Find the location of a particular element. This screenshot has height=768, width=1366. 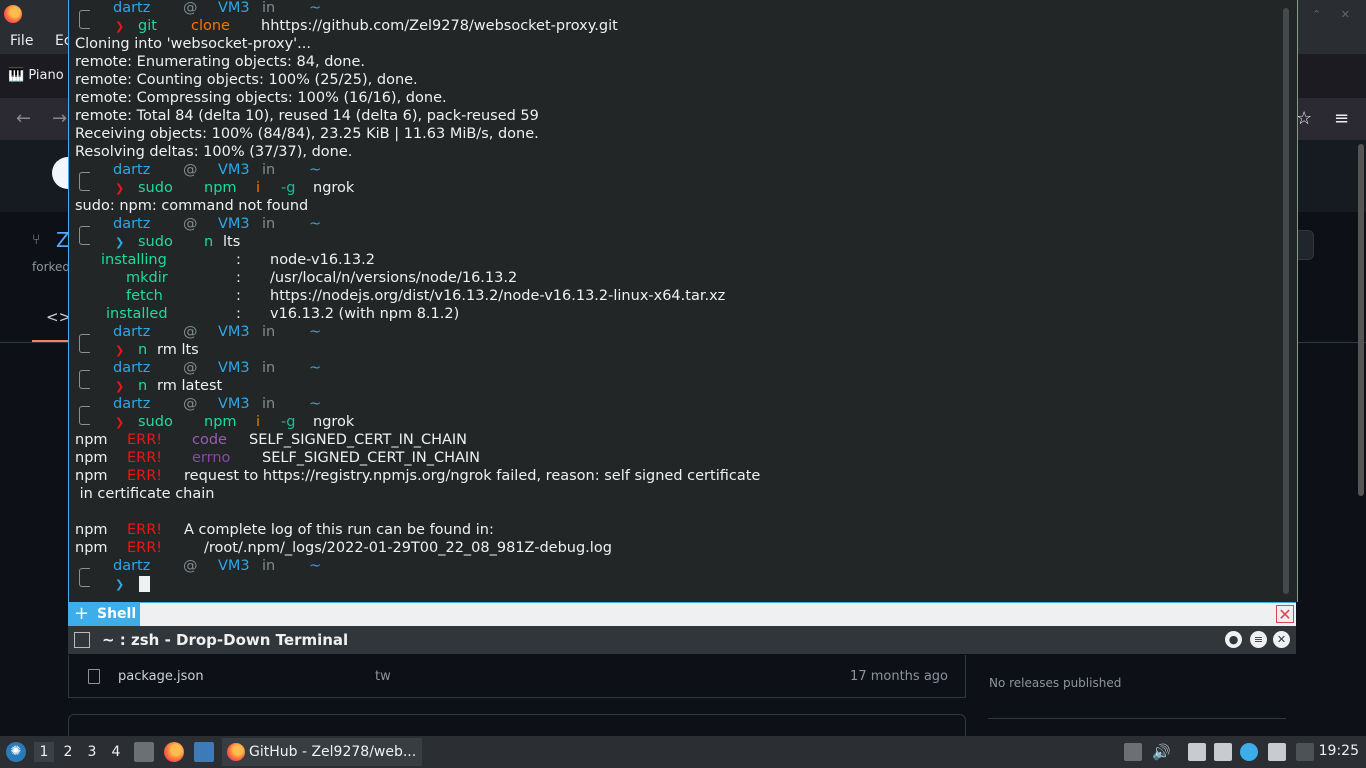

cmd-rest: rm latest is located at coordinates (190, 386).